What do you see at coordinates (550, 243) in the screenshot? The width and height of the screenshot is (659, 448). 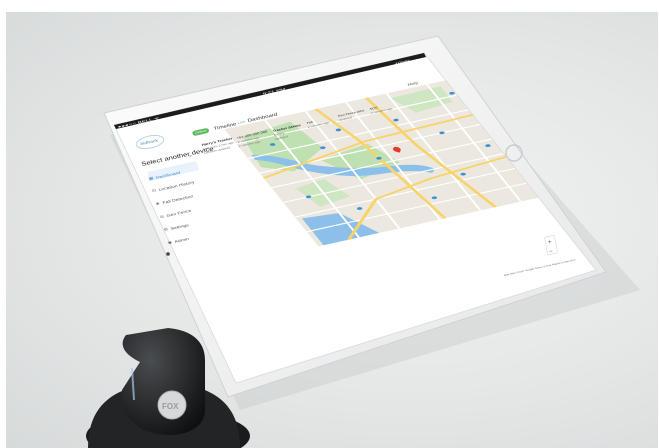 I see `zoom-in-button: +` at bounding box center [550, 243].